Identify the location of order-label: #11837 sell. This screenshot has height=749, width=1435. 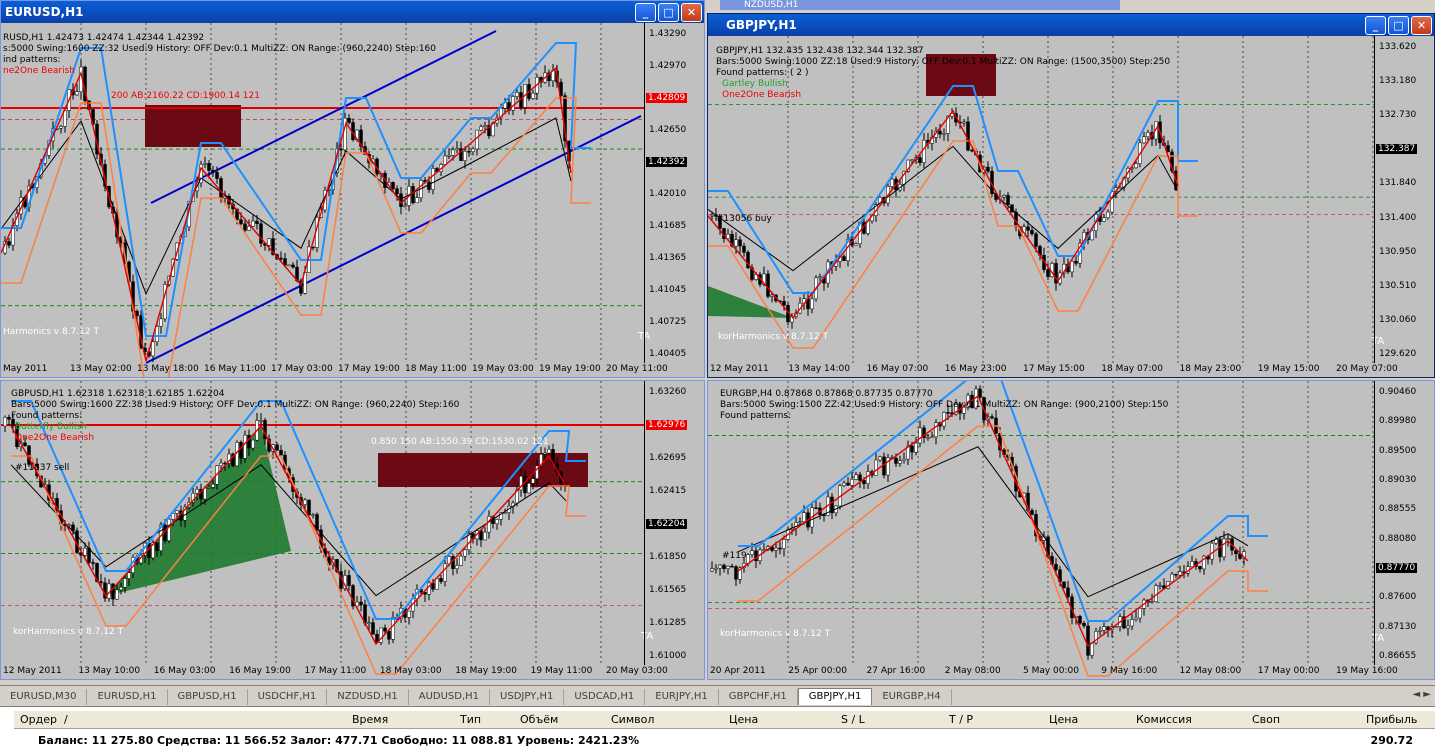
(42, 468).